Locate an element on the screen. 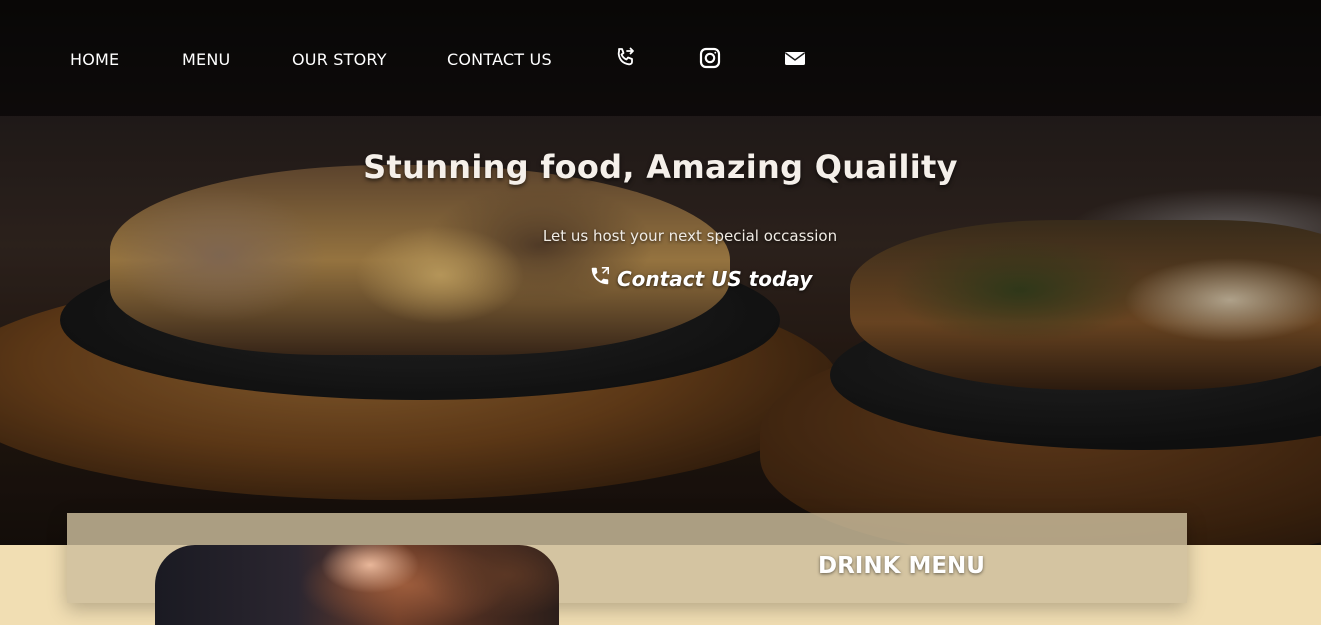 Image resolution: width=1321 pixels, height=625 pixels. nav-menu-link: MENU is located at coordinates (206, 59).